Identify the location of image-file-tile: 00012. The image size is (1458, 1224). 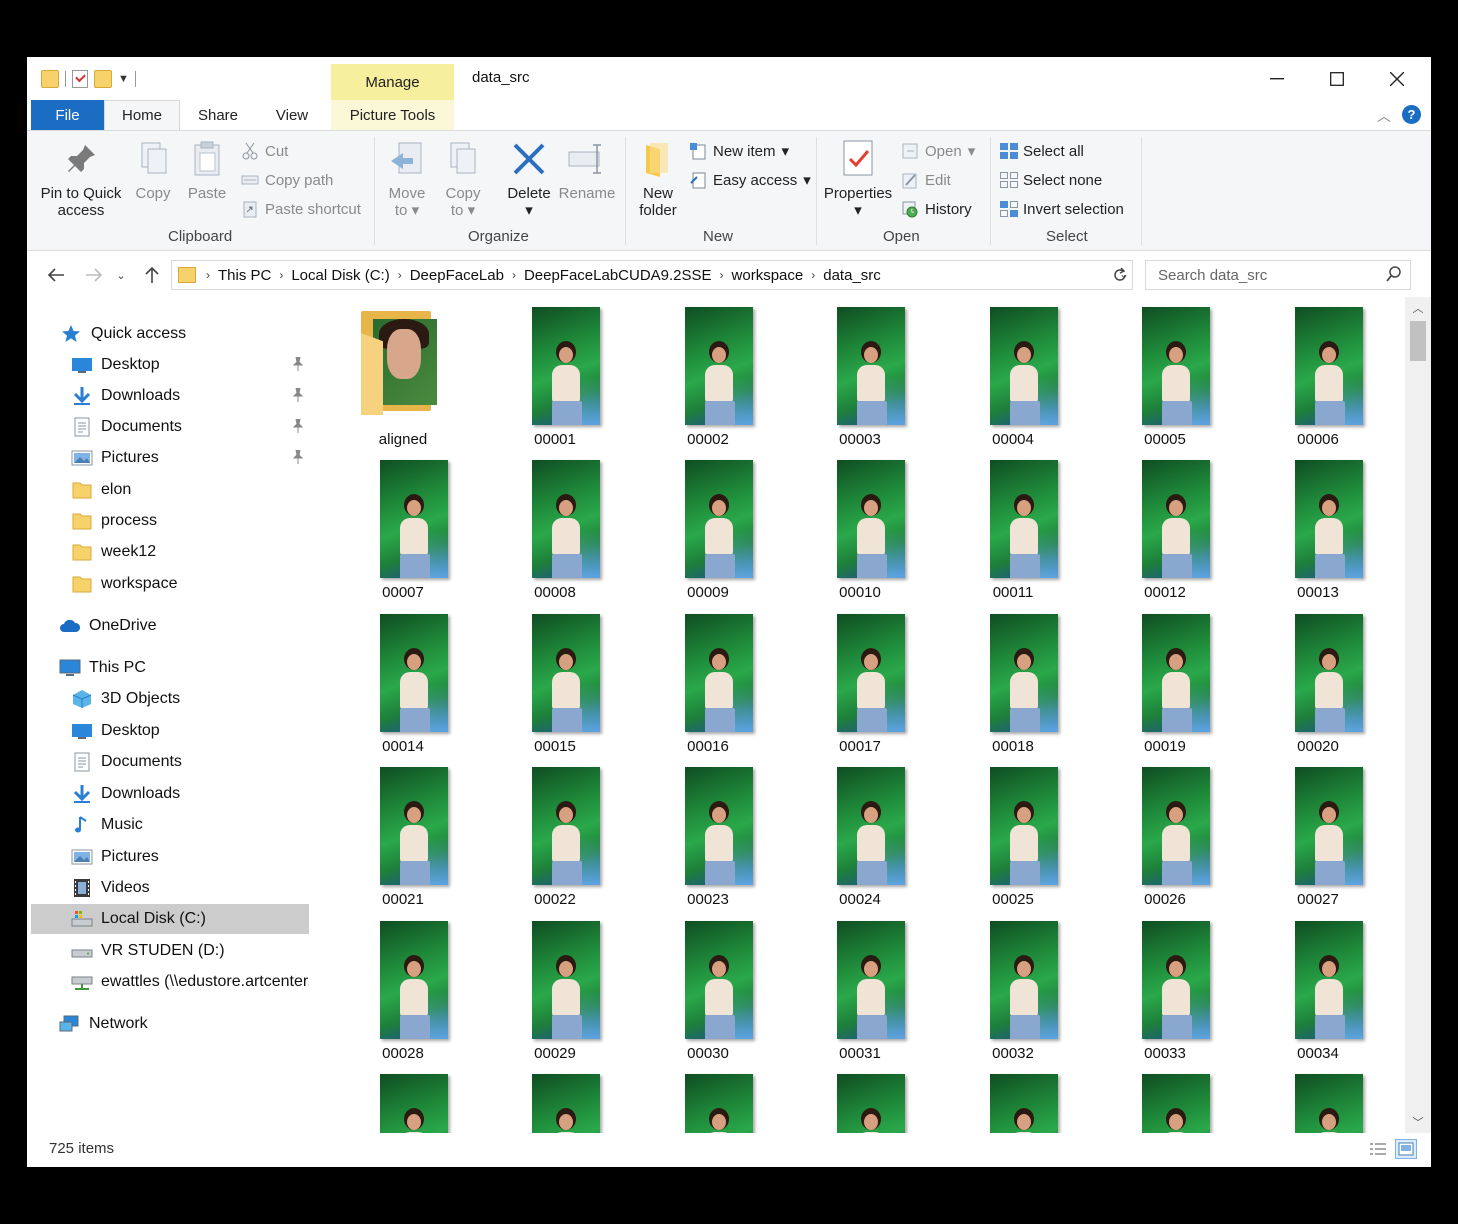
(1165, 525).